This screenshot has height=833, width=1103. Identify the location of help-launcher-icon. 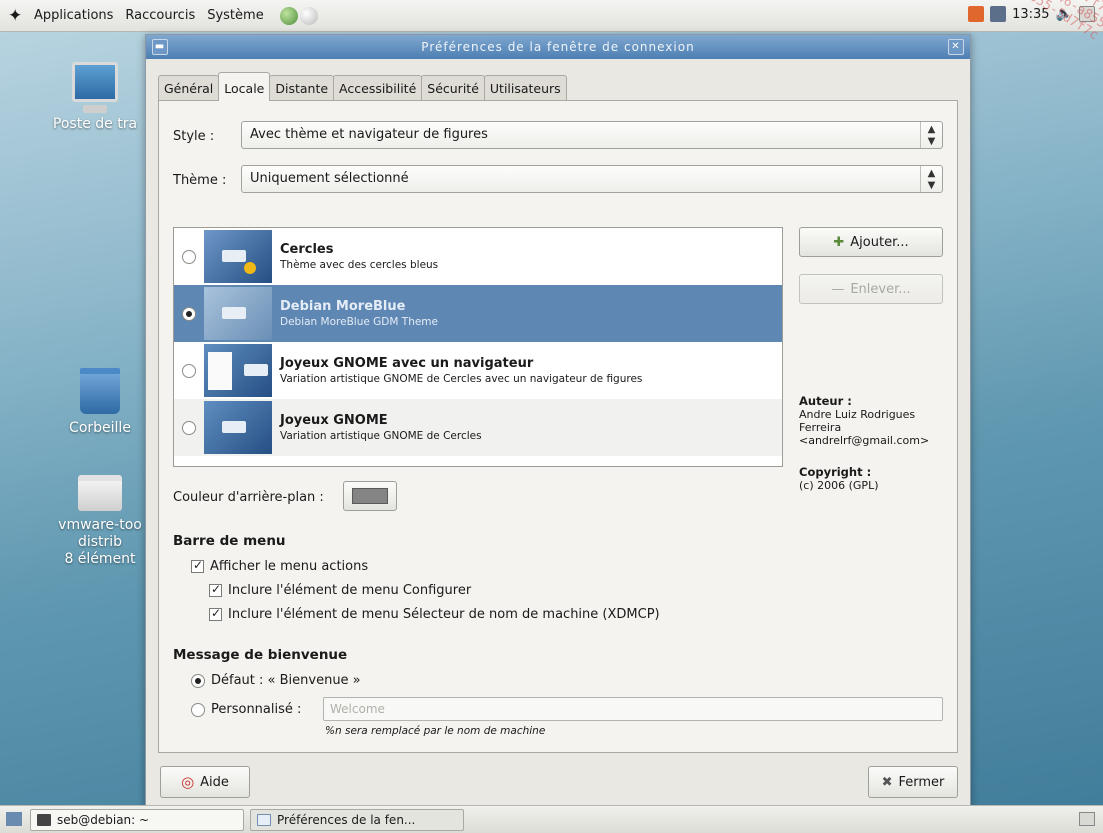
(308, 15).